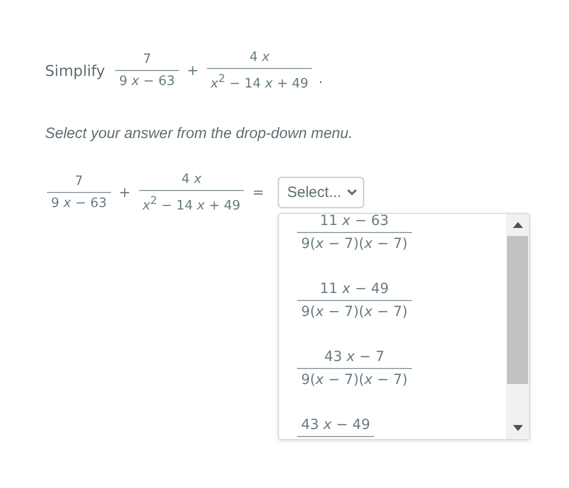  What do you see at coordinates (354, 233) in the screenshot?
I see `answer-option: 11 x − 63 9(x − 7)(x − 7)` at bounding box center [354, 233].